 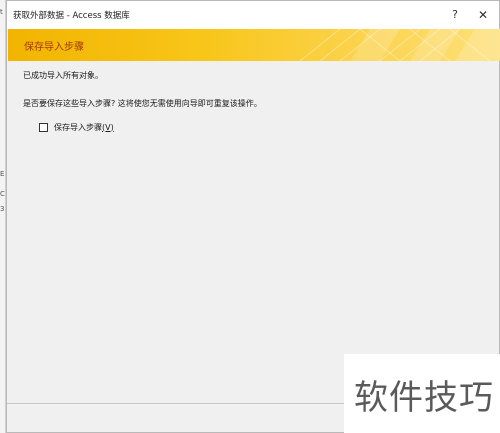 I want to click on title-bar: 获取外部数据 - Access 数据库 ? ✕, so click(x=253, y=15).